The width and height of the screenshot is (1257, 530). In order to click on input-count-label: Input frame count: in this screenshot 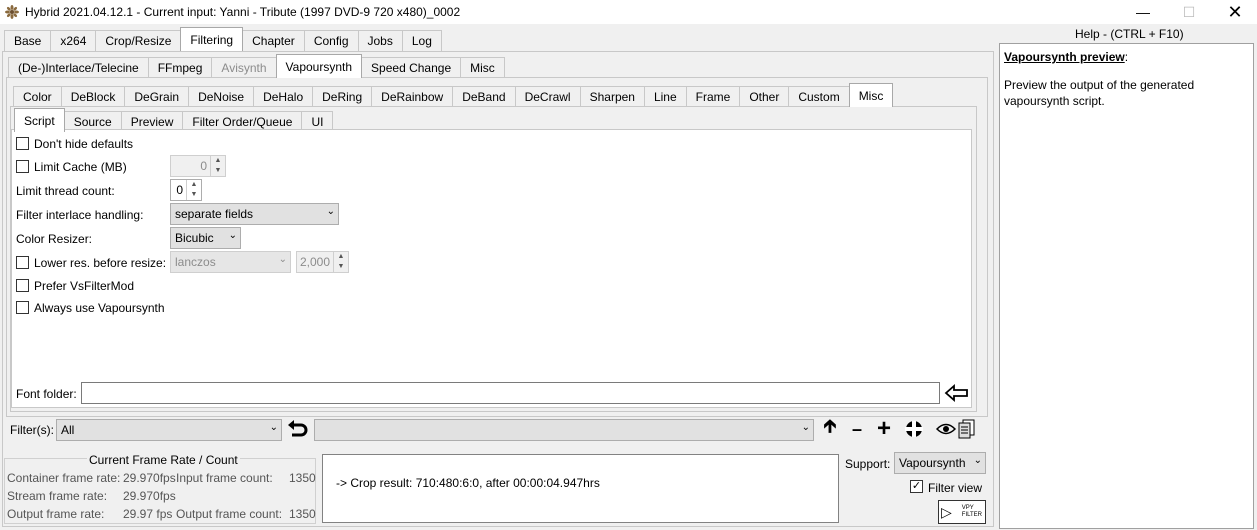, I will do `click(224, 478)`.